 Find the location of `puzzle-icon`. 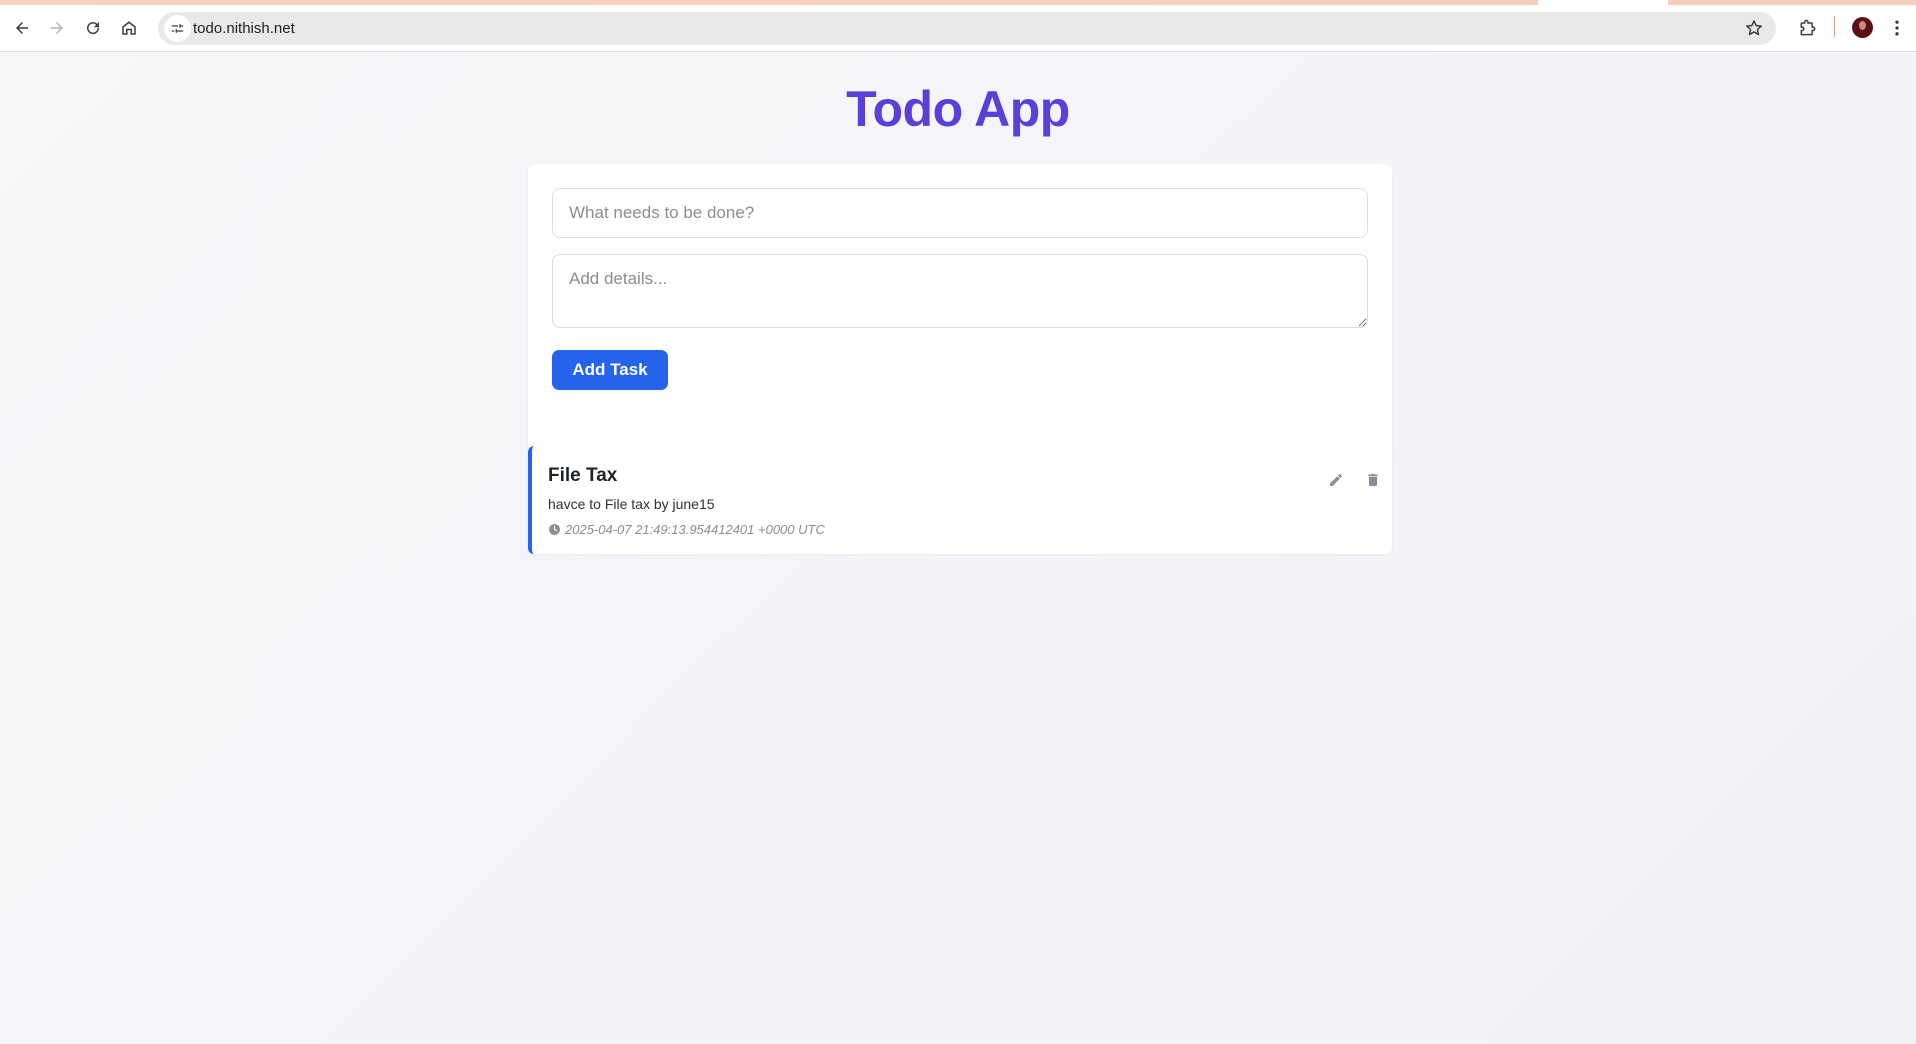

puzzle-icon is located at coordinates (1808, 27).